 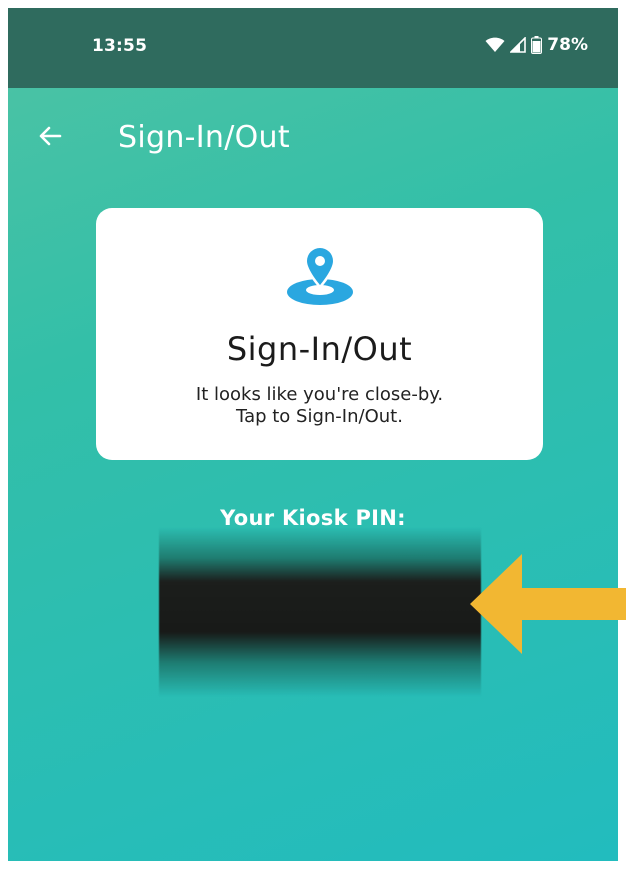 I want to click on wifi-icon, so click(x=495, y=44).